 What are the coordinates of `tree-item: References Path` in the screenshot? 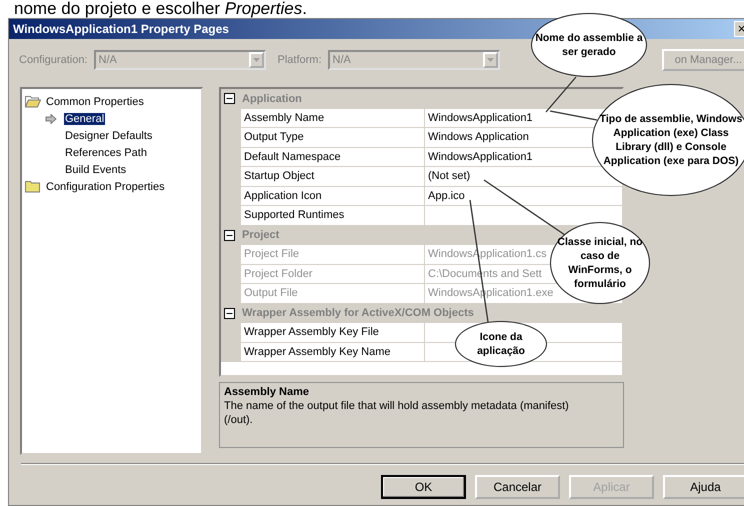 It's located at (106, 152).